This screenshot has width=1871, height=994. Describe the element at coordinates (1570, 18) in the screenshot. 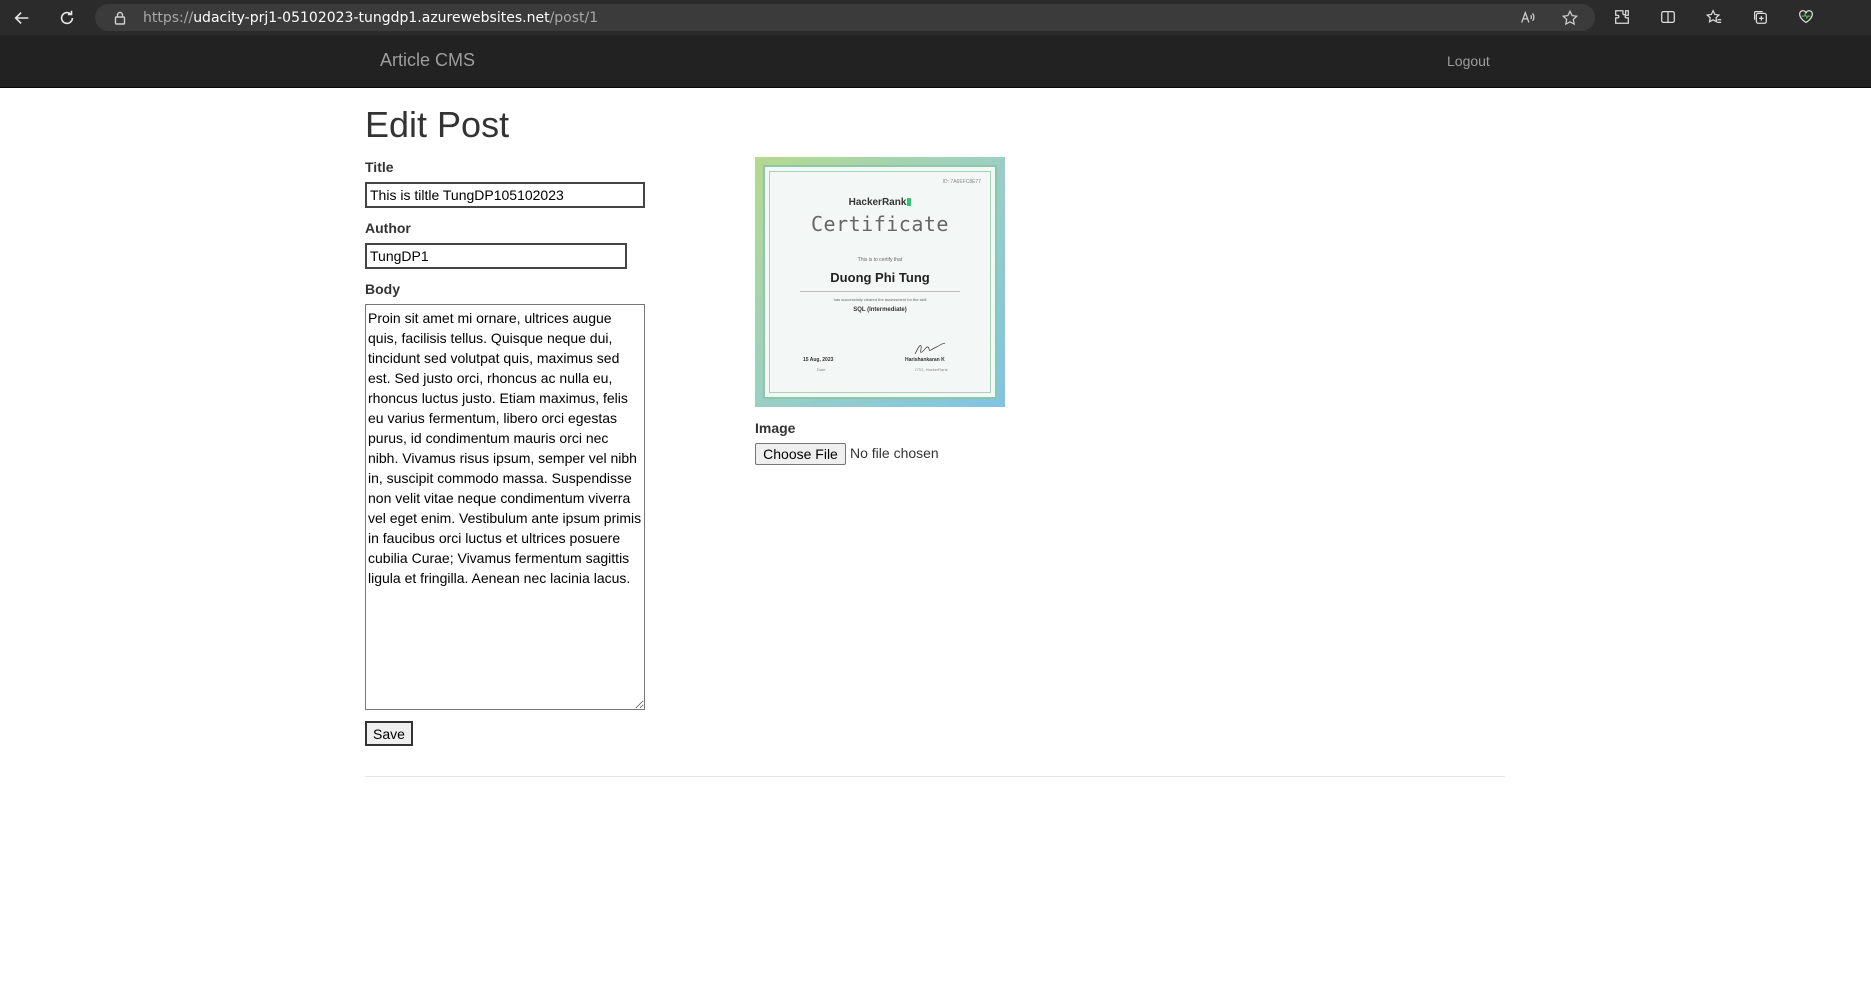

I see `favorite-star-icon` at that location.